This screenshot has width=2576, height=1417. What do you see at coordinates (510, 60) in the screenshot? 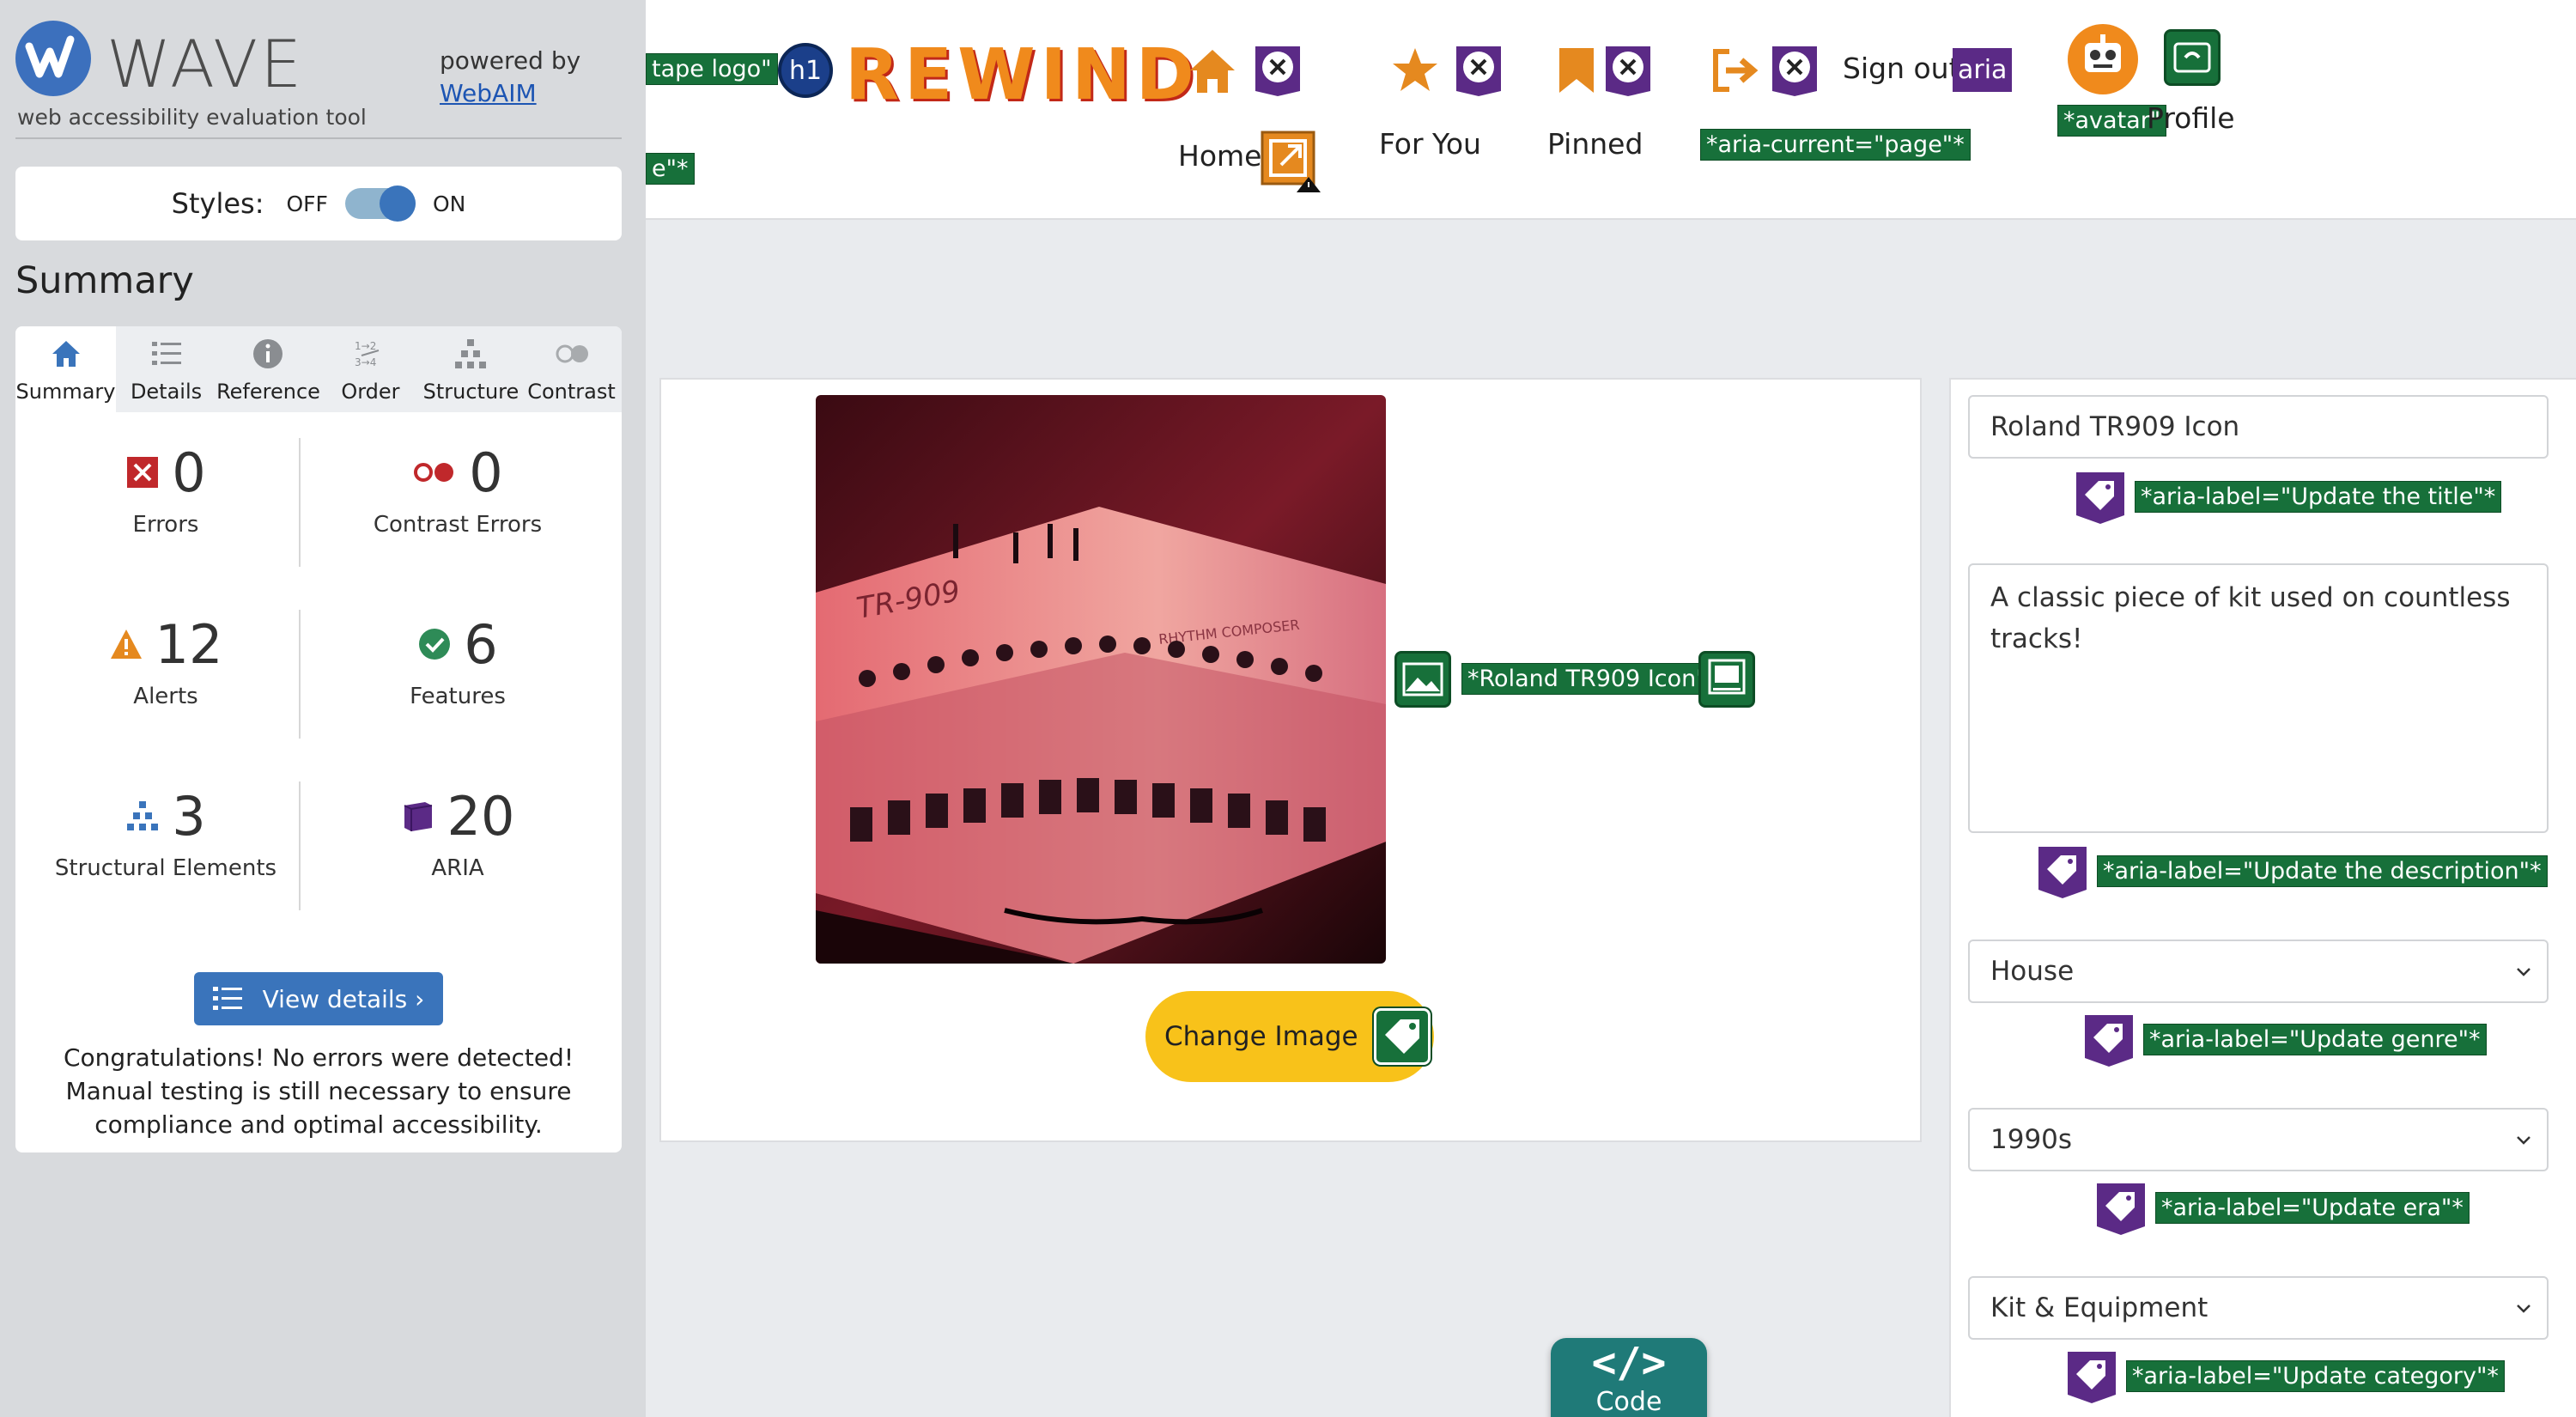
I see `powered-by-text: powered by` at bounding box center [510, 60].